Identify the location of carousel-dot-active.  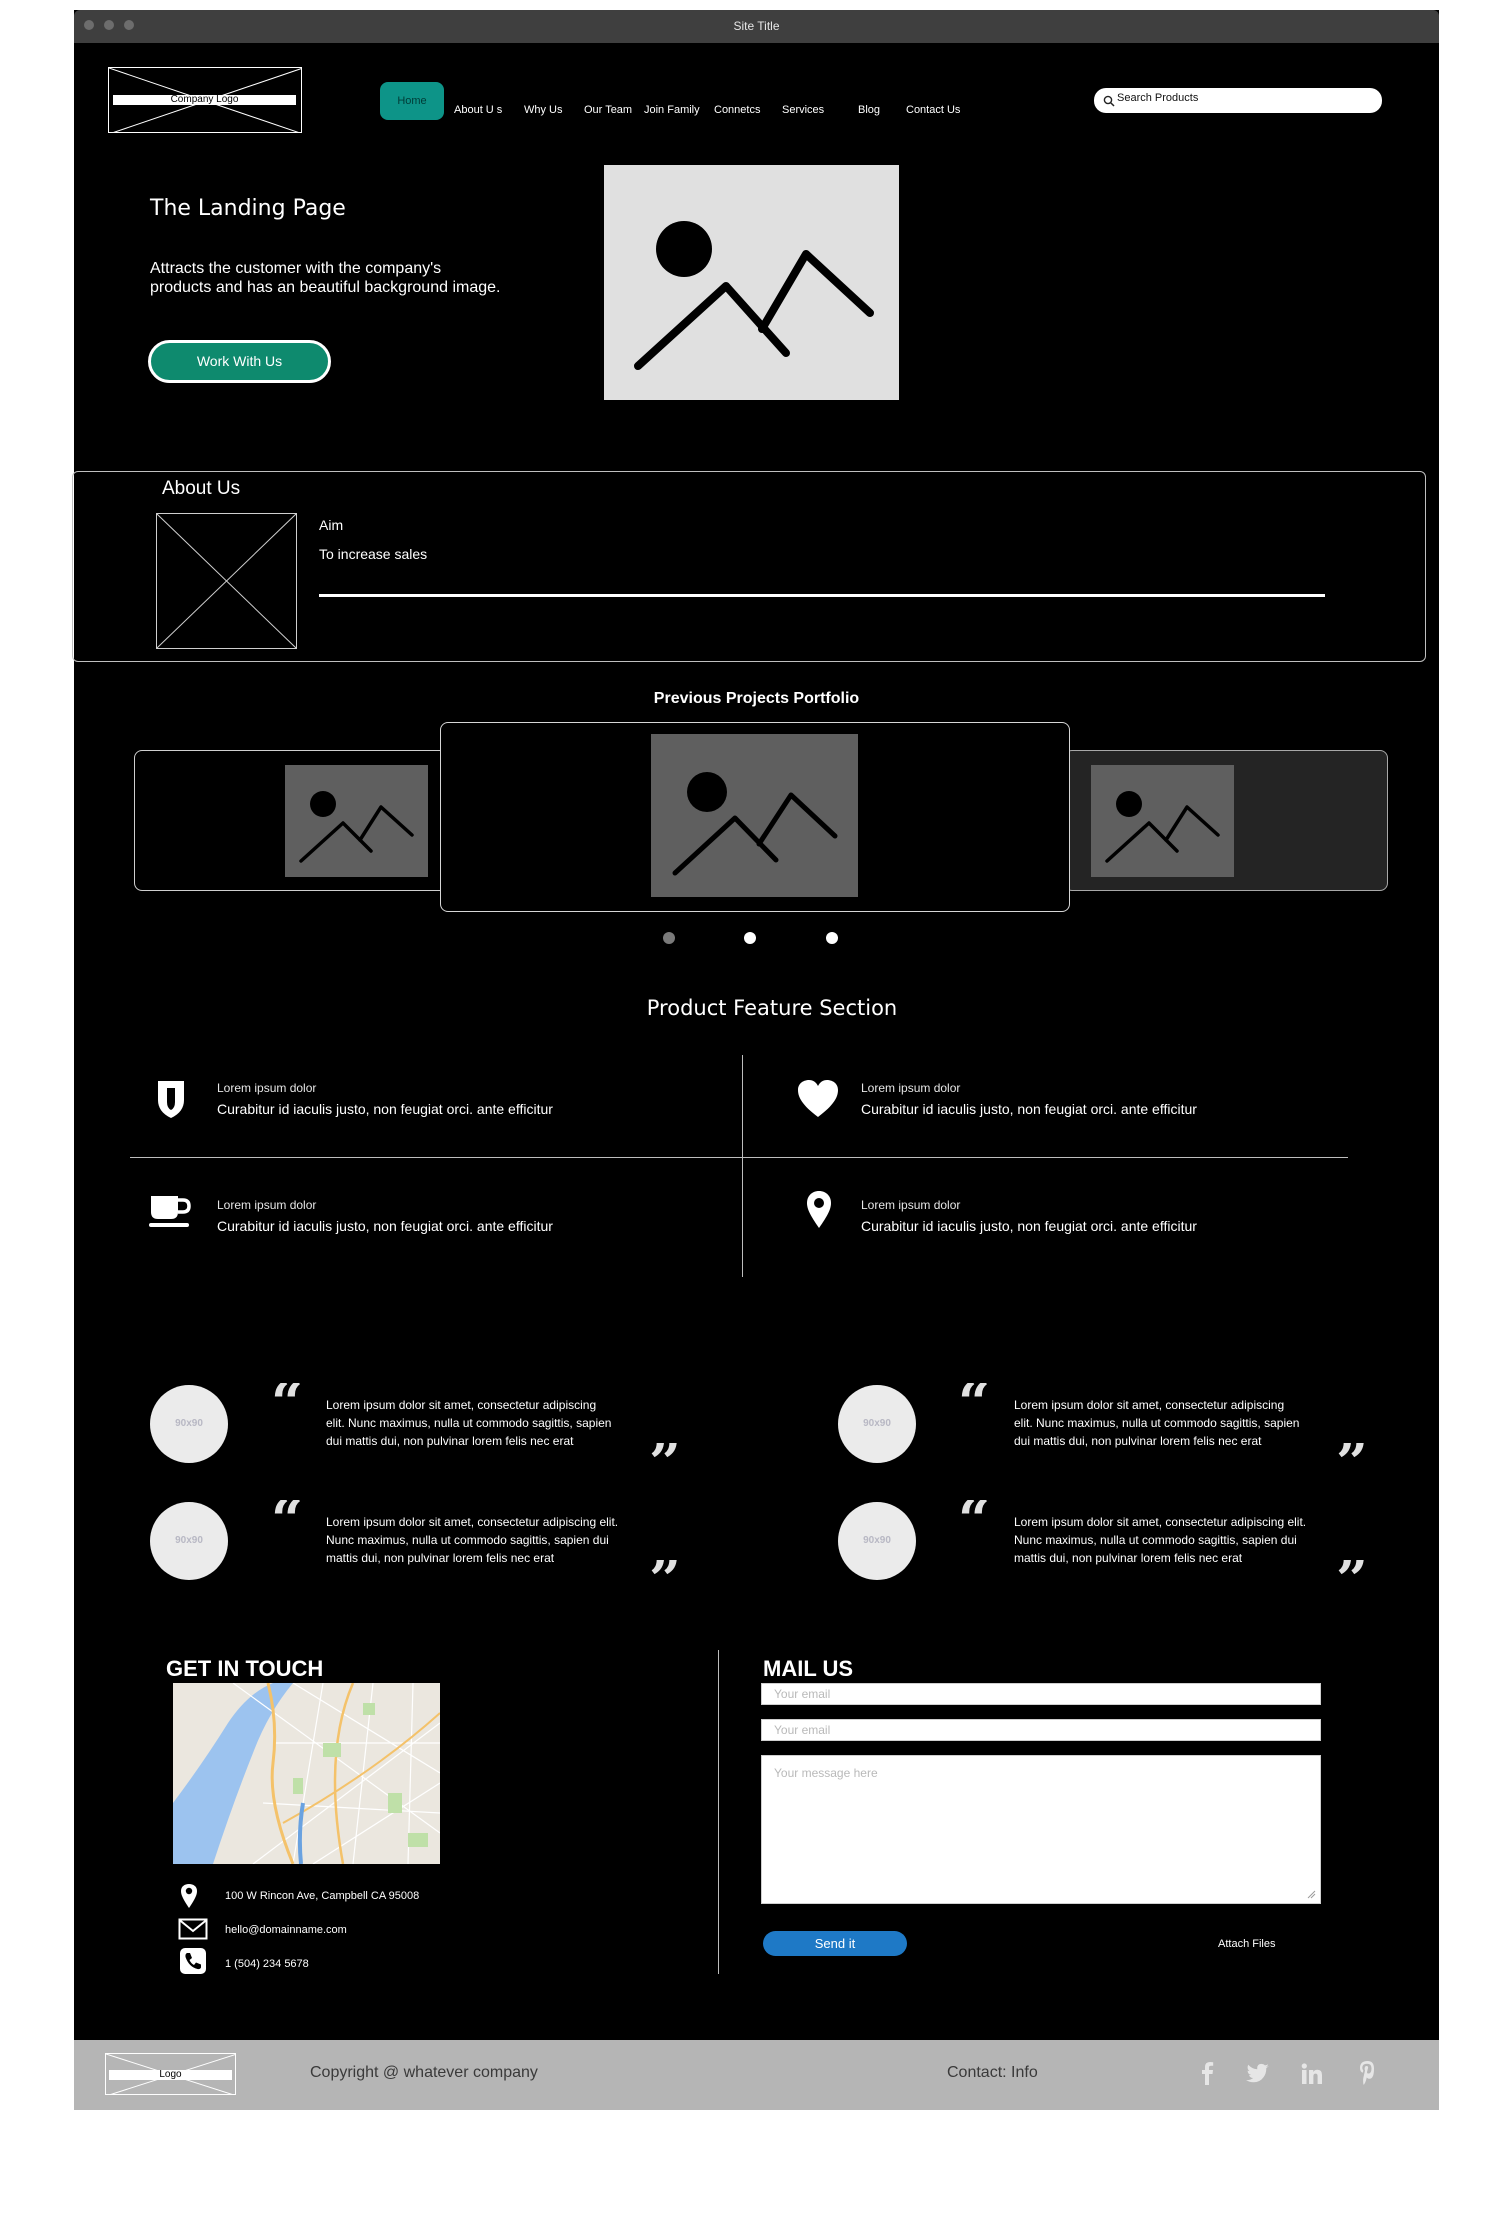
(750, 938).